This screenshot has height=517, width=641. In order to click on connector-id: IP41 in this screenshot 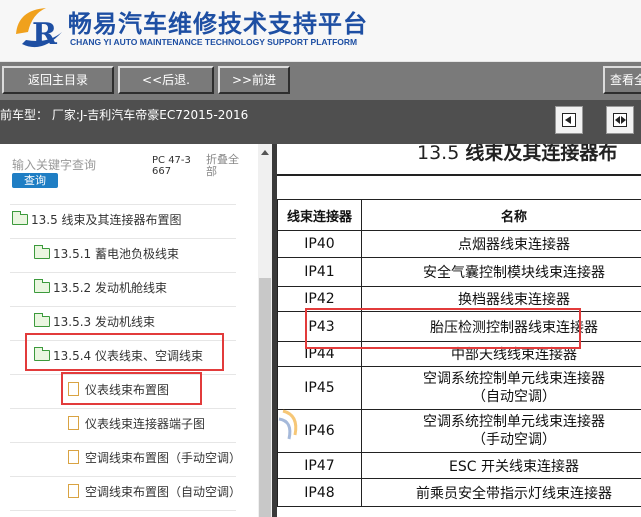, I will do `click(319, 272)`.